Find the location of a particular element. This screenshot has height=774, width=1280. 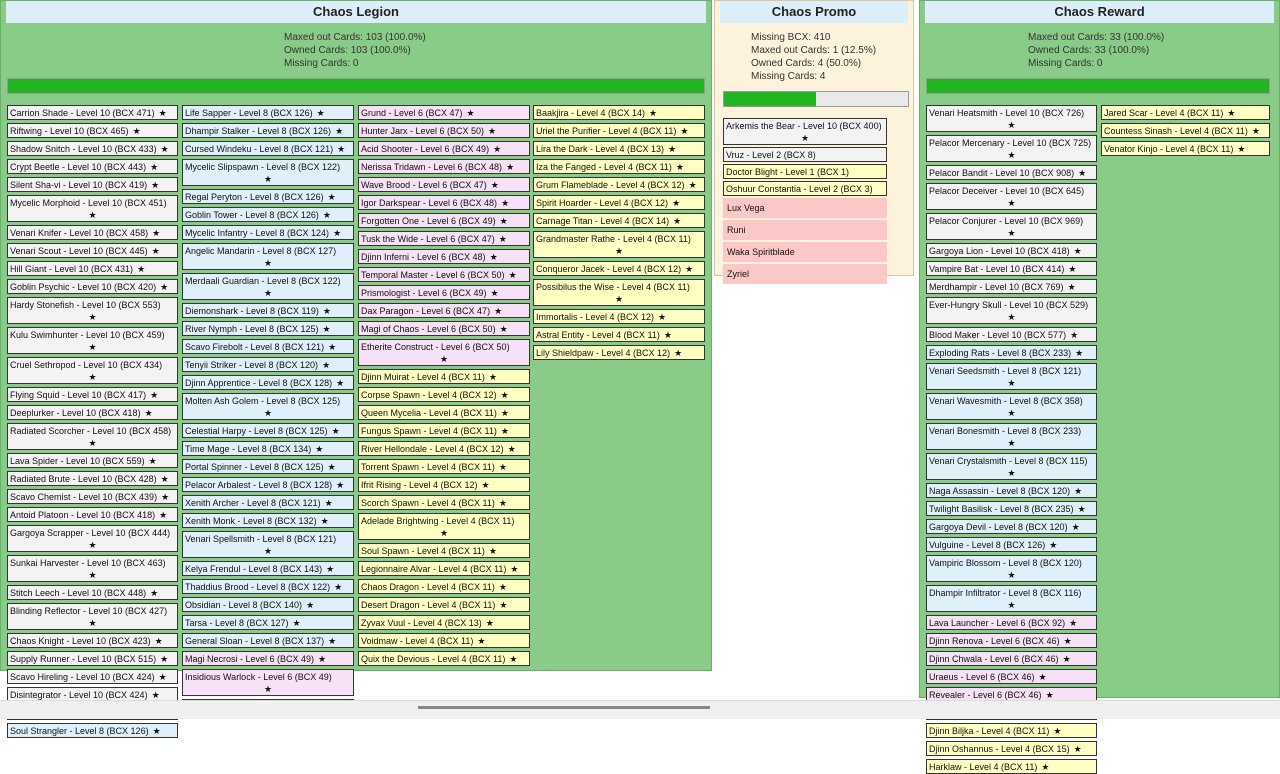

card-item: Quix the Devious - Level 4 (BCX 11) ★ is located at coordinates (444, 658).